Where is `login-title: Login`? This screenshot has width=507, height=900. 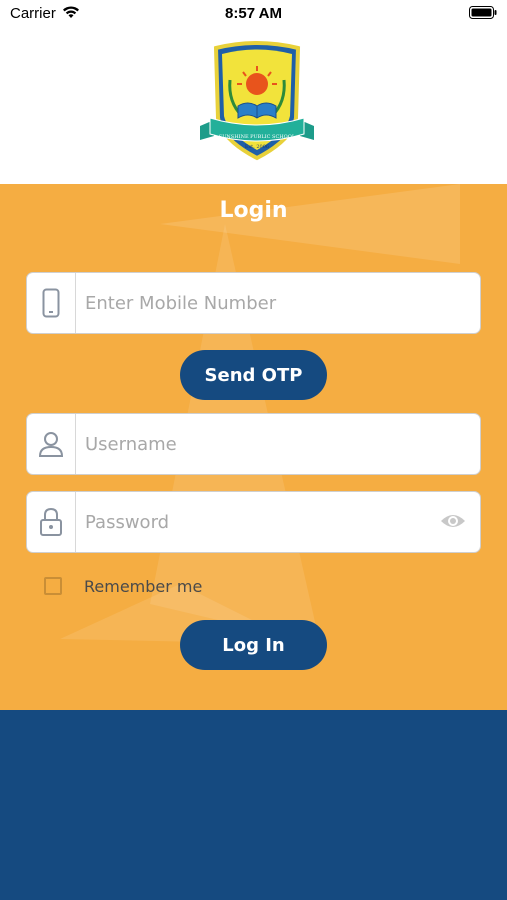 login-title: Login is located at coordinates (253, 210).